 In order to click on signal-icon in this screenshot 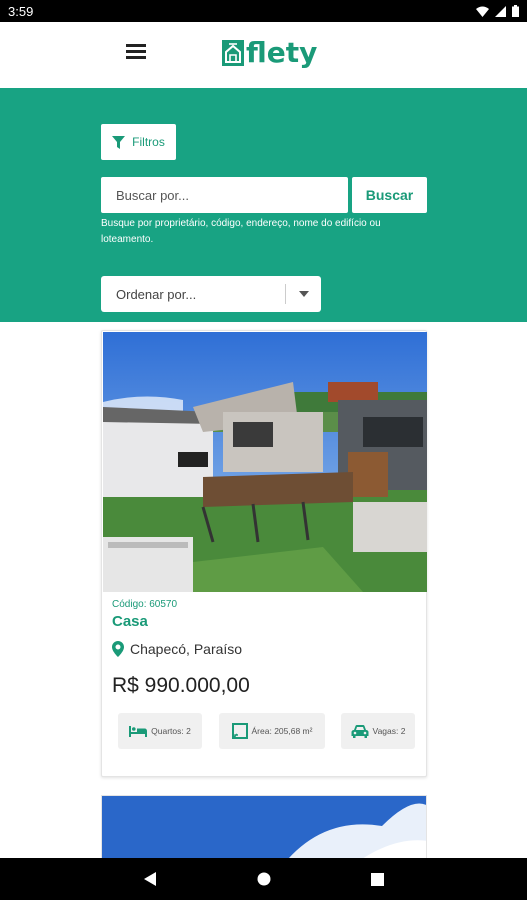, I will do `click(500, 11)`.